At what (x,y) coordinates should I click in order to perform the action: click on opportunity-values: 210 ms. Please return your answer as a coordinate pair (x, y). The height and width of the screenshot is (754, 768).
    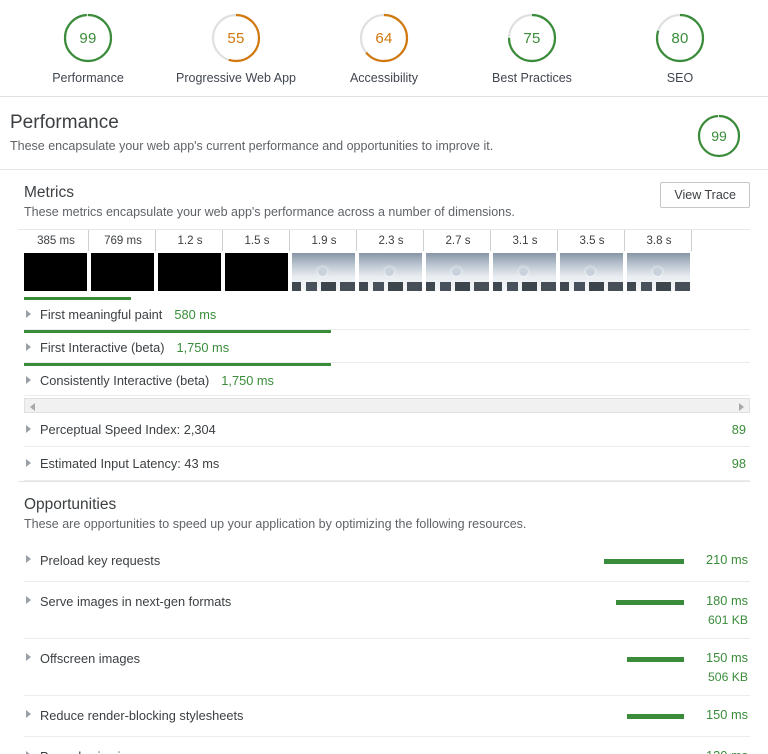
    Looking at the image, I should click on (717, 559).